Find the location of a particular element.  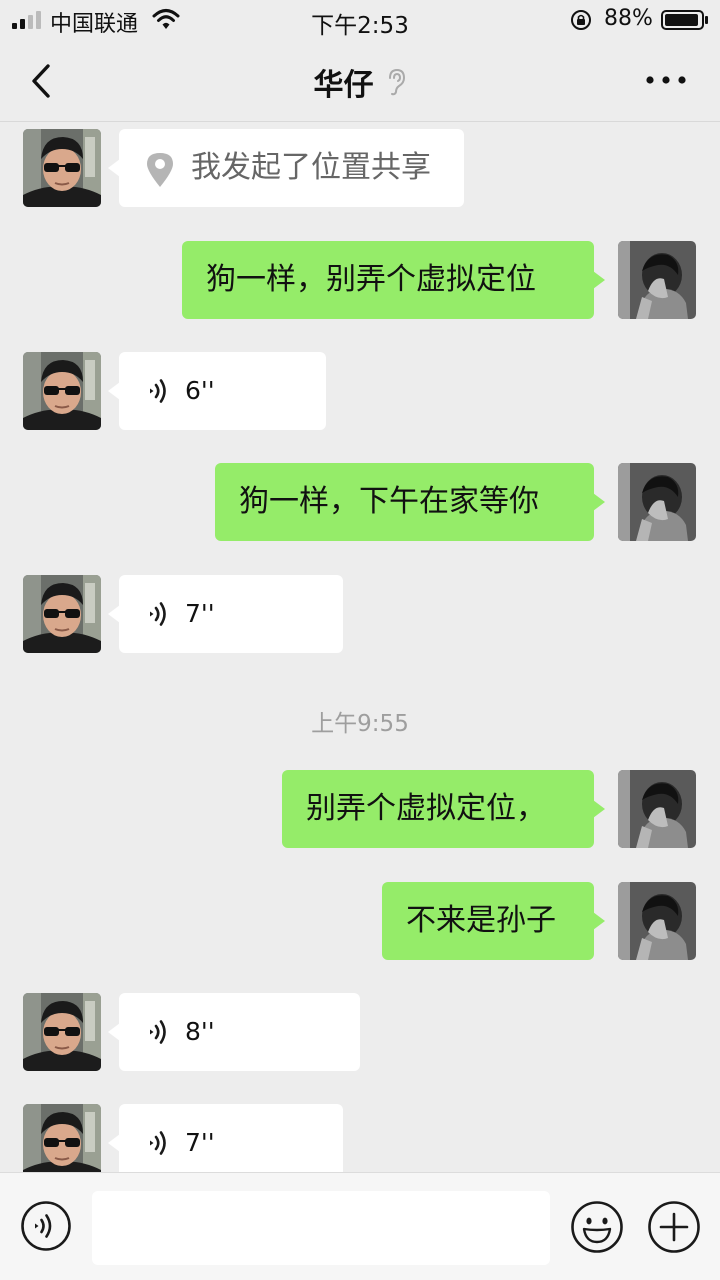

message-received: 我发起了位置共享 is located at coordinates (360, 168).